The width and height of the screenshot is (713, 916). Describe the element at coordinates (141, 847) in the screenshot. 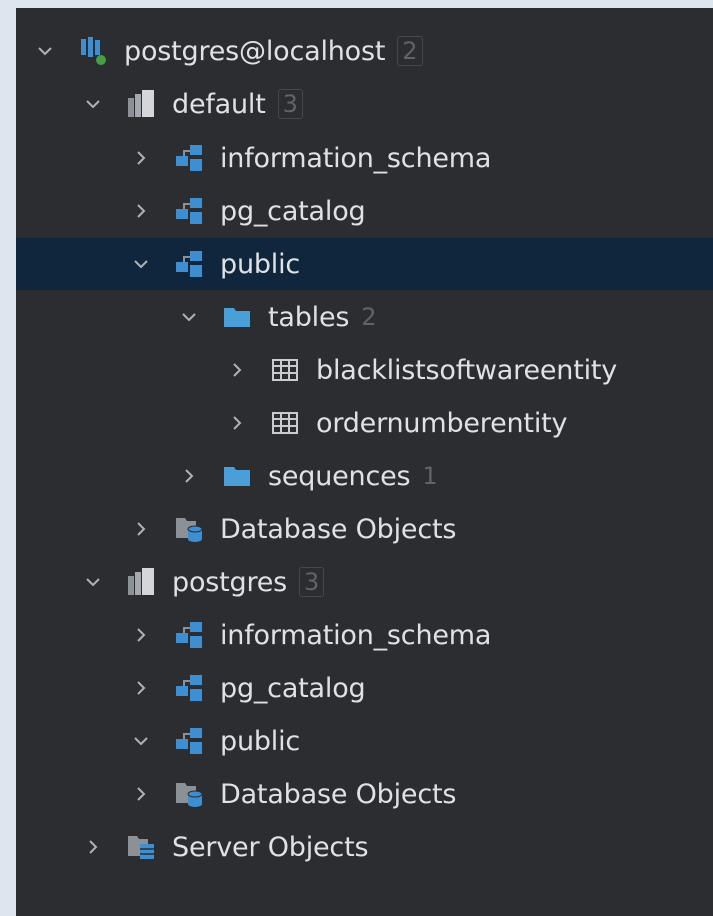

I see `server-objects-icon` at that location.